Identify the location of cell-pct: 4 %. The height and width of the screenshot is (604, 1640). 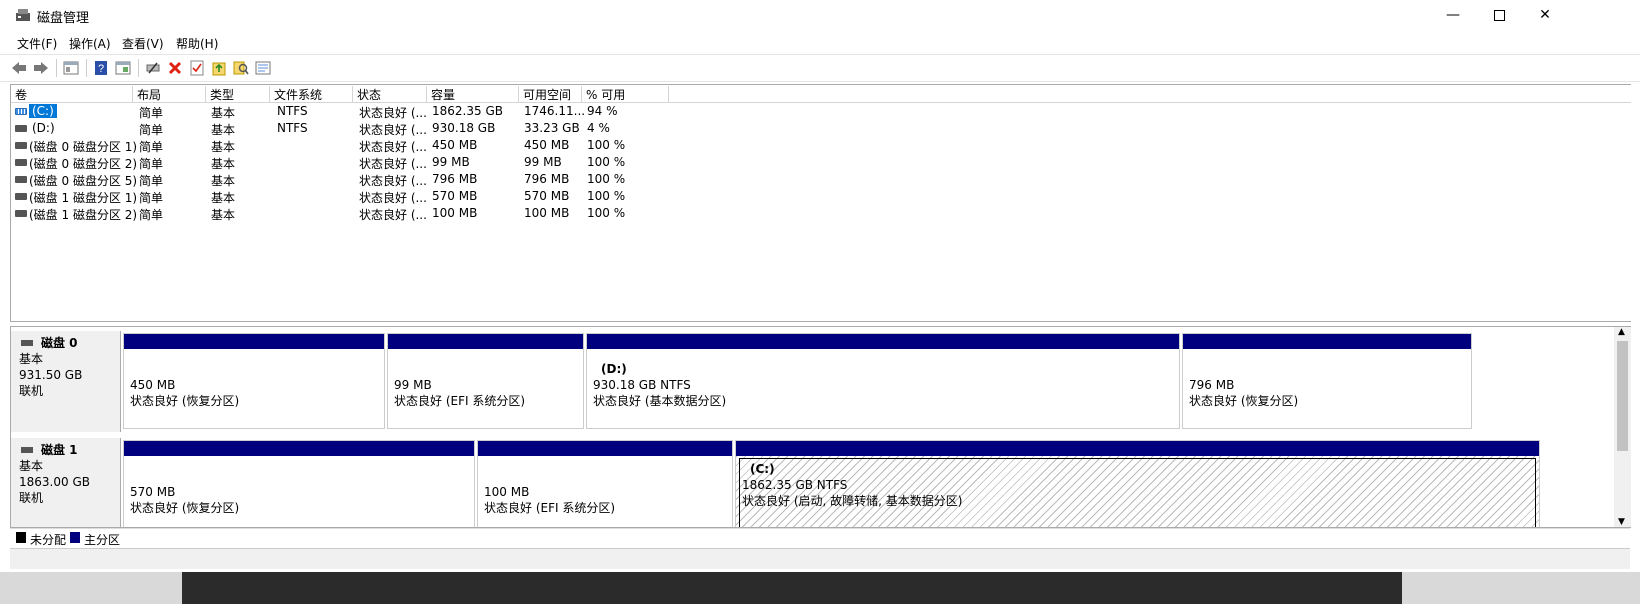
(598, 128).